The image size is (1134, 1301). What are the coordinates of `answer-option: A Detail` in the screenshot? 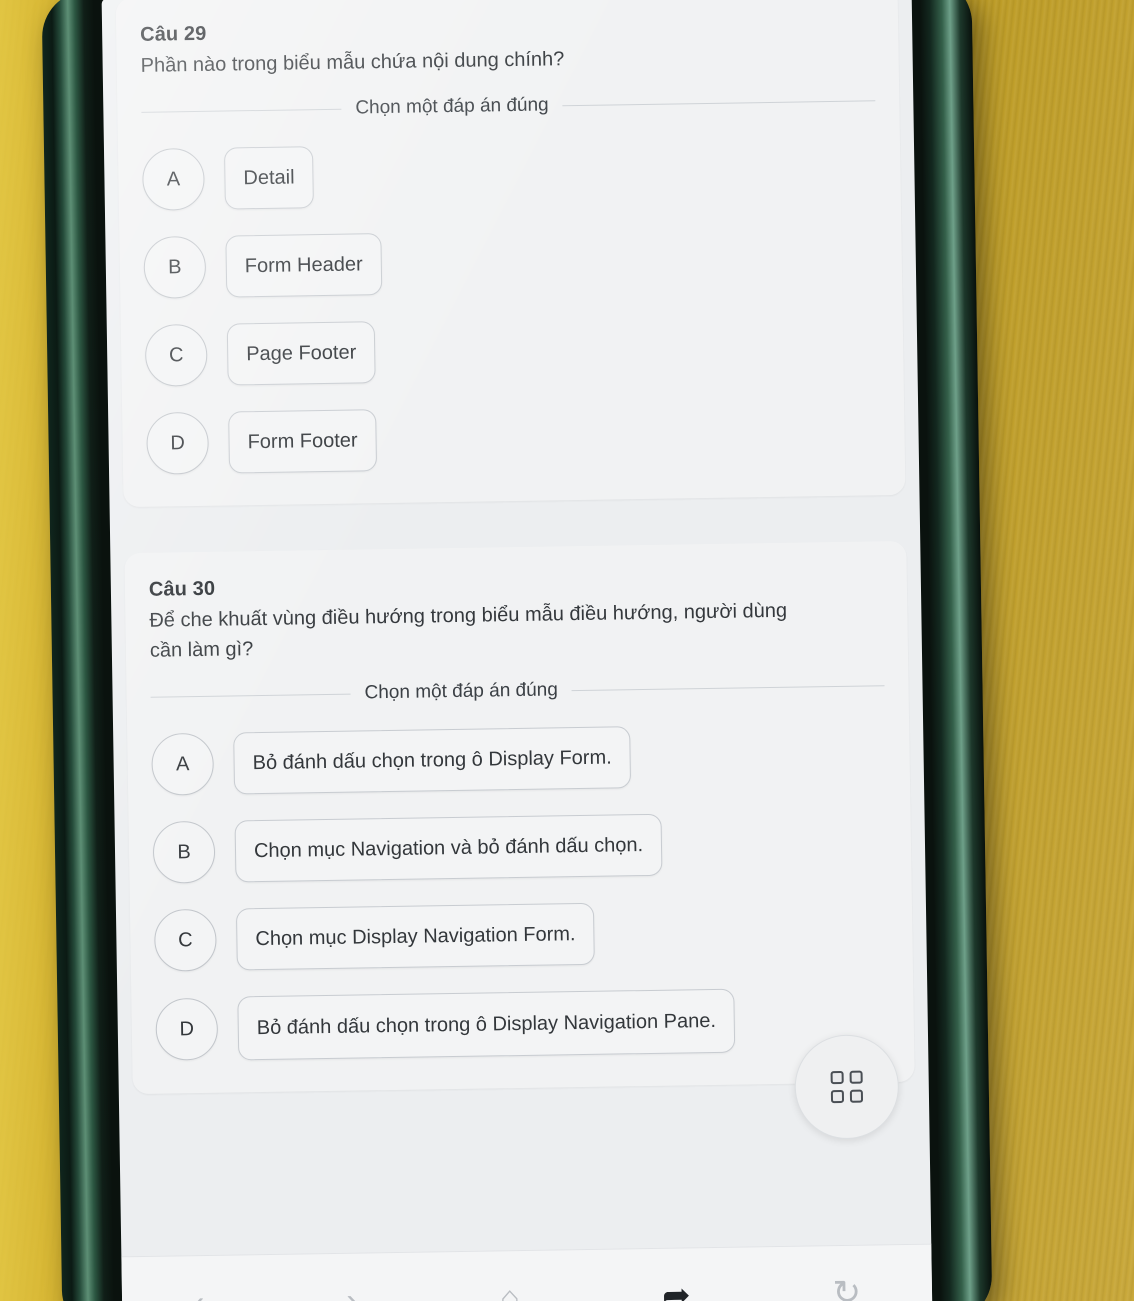 It's located at (509, 174).